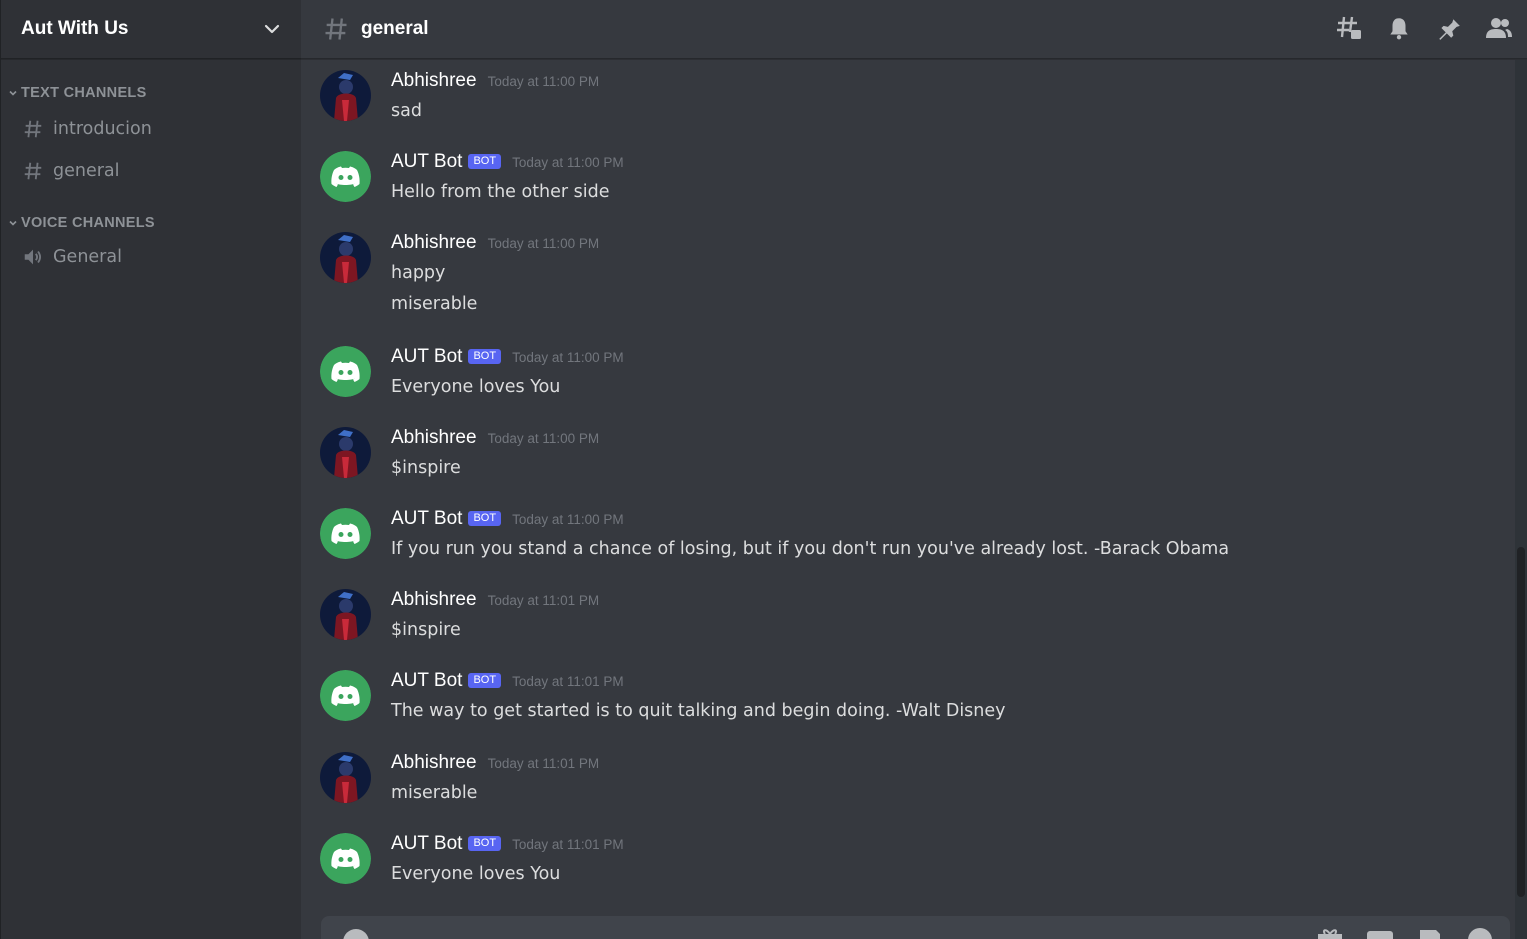  I want to click on speaker-icon, so click(33, 257).